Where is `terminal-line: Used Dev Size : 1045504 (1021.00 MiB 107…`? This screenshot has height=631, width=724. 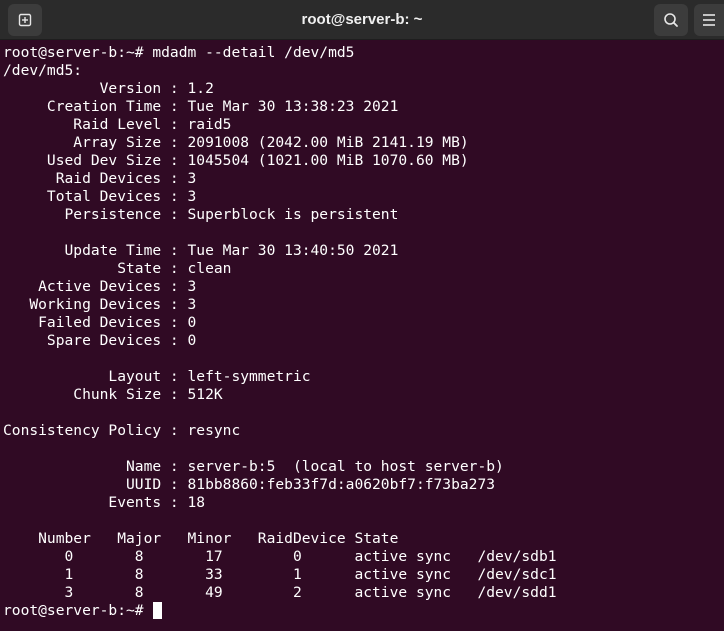
terminal-line: Used Dev Size : 1045504 (1021.00 MiB 107… is located at coordinates (236, 160).